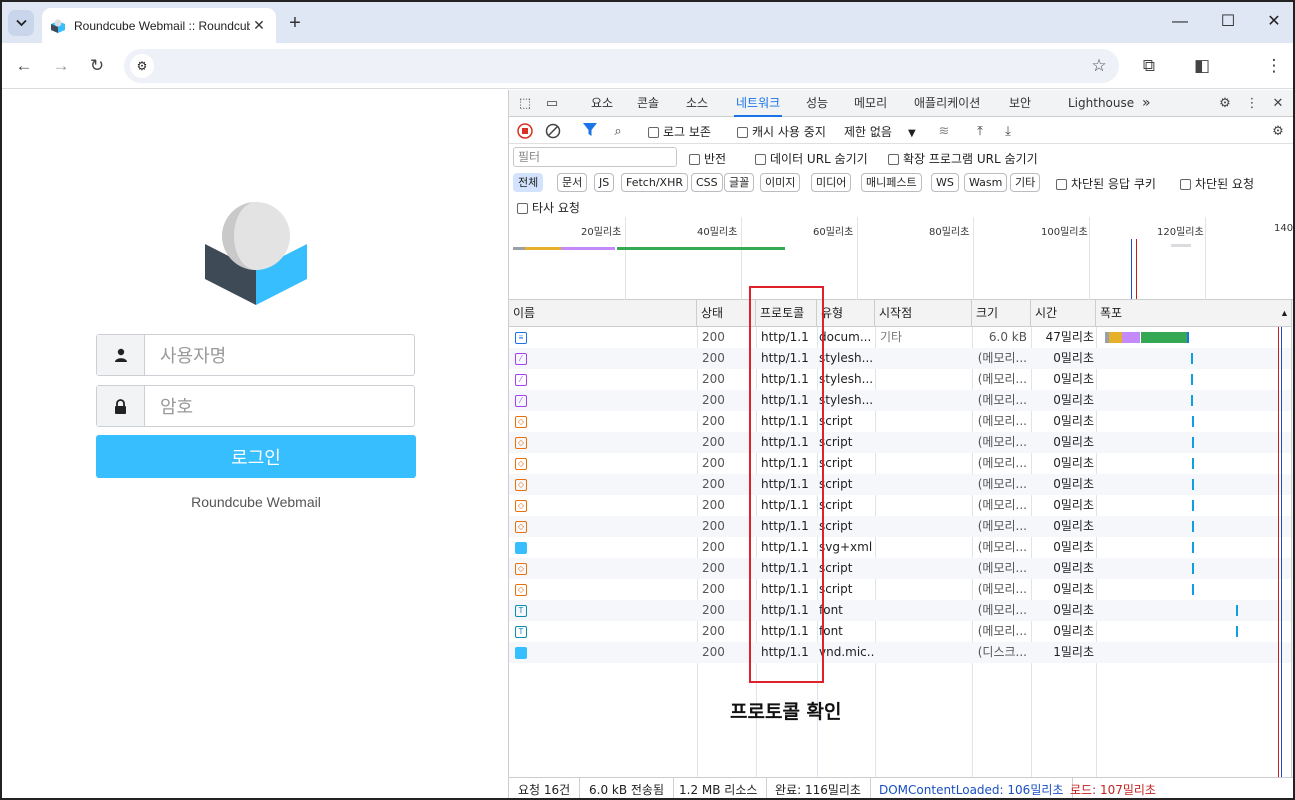 The width and height of the screenshot is (1295, 800). What do you see at coordinates (24, 66) in the screenshot?
I see `back-icon: ←` at bounding box center [24, 66].